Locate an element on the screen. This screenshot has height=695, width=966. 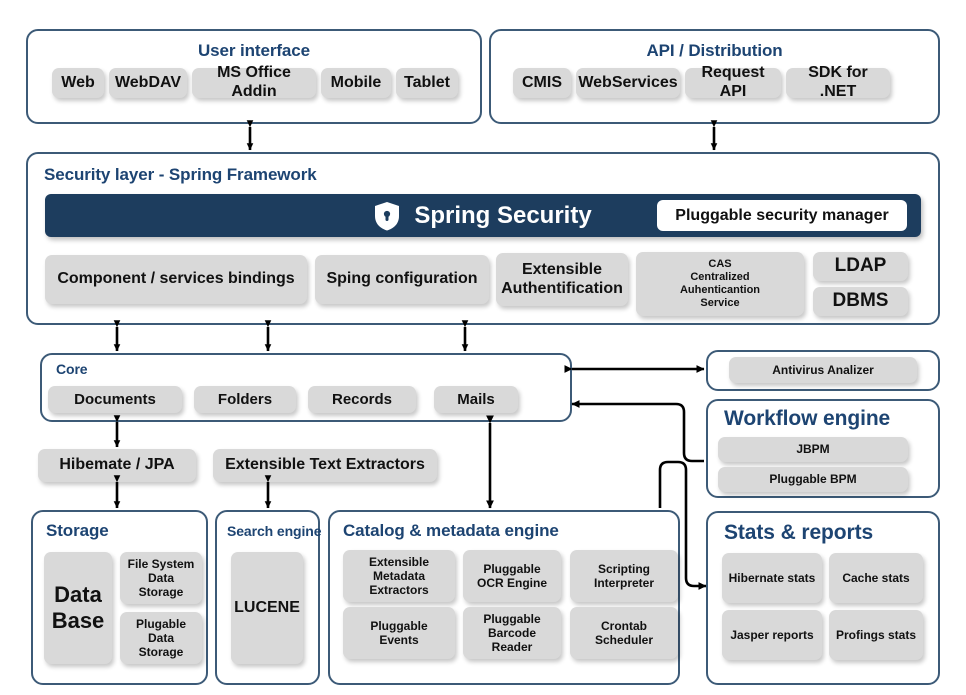
chip-plugable-data-storage: Plugable Data Storage is located at coordinates (161, 638).